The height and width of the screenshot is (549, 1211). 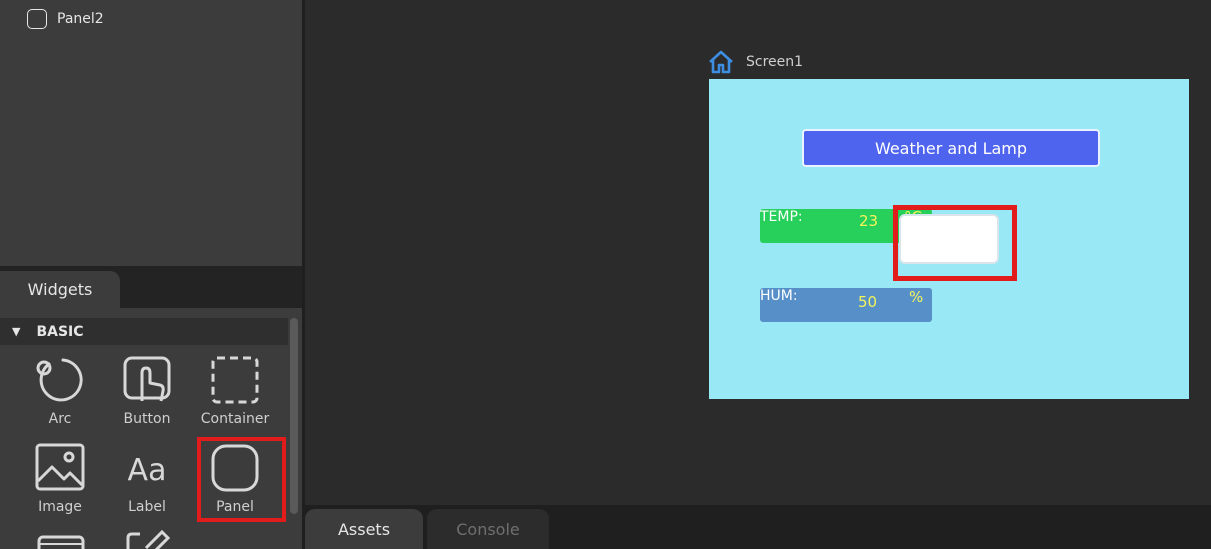 I want to click on tab-widgets: Widgets, so click(x=60, y=289).